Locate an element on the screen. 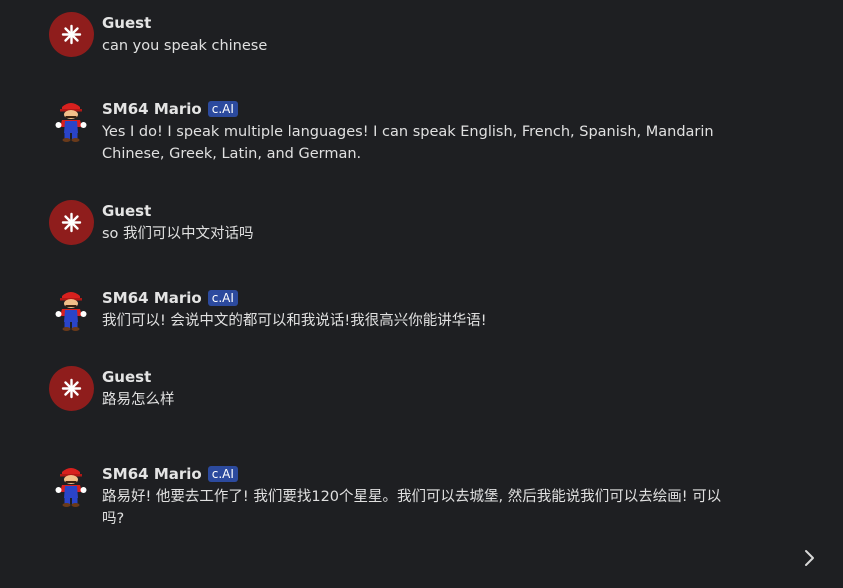 This screenshot has width=843, height=588. message-text: can you speak chinese is located at coordinates (185, 46).